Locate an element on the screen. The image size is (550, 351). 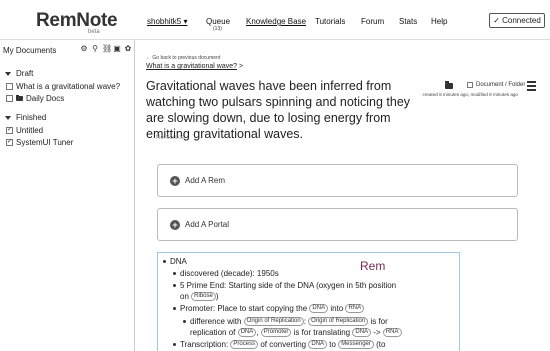
add-rem-label: Add A Rem is located at coordinates (205, 180).